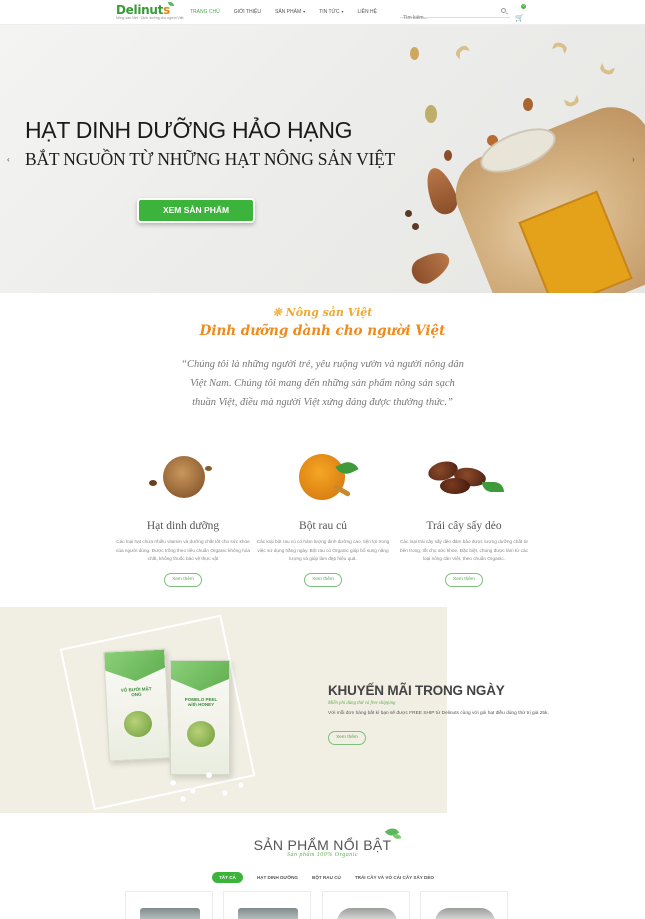 The width and height of the screenshot is (645, 919). Describe the element at coordinates (331, 12) in the screenshot. I see `nav-news: TIN TỨC ▾` at that location.